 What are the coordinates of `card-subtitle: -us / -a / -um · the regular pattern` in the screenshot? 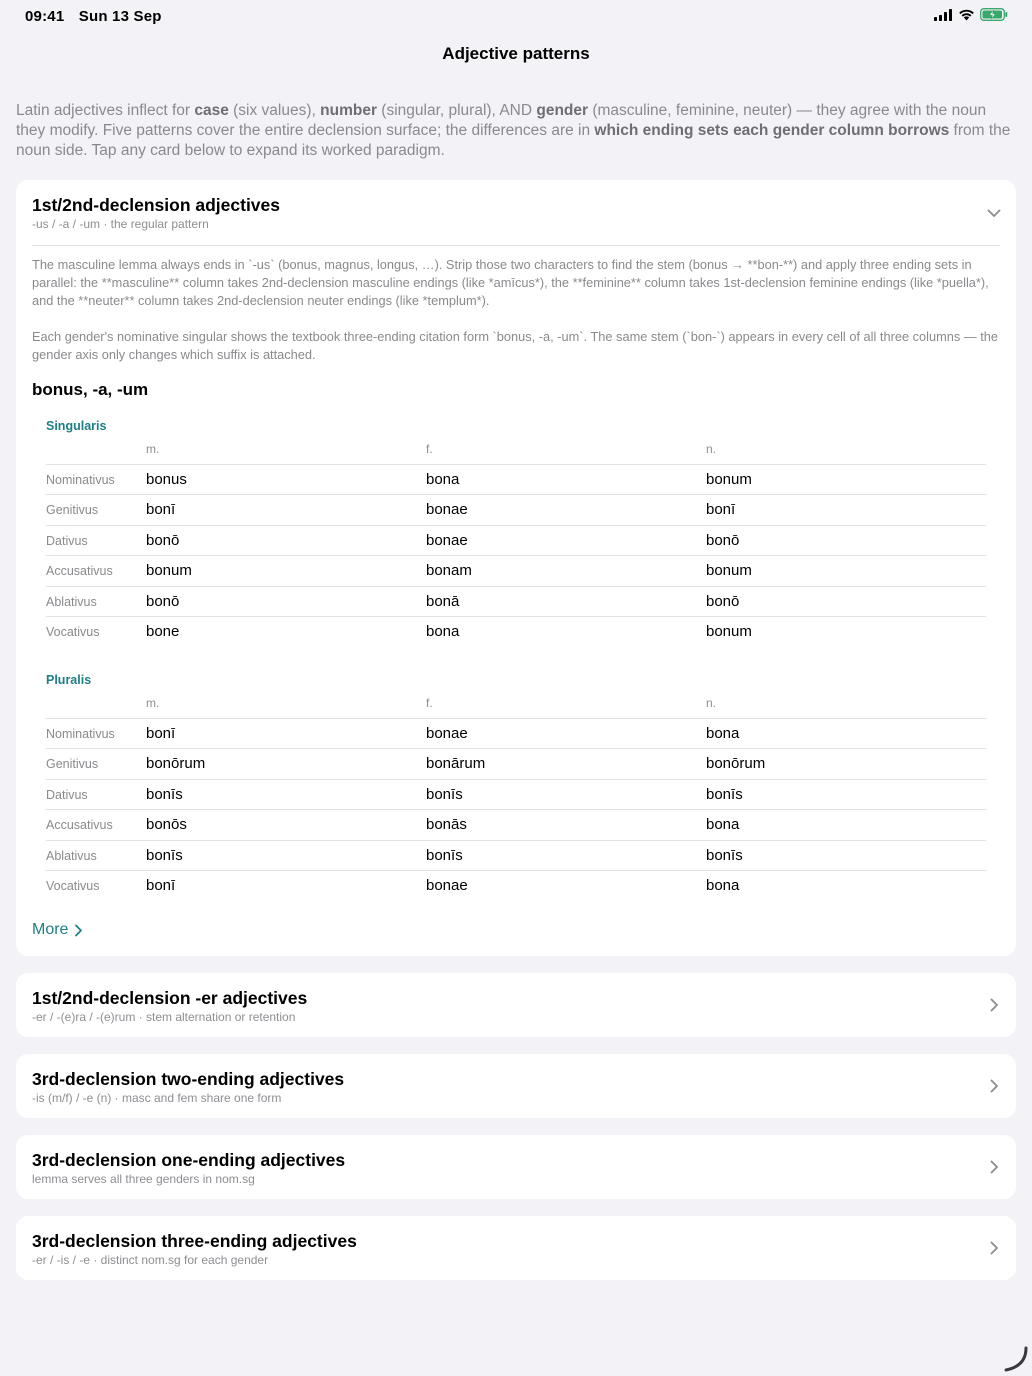 It's located at (120, 224).